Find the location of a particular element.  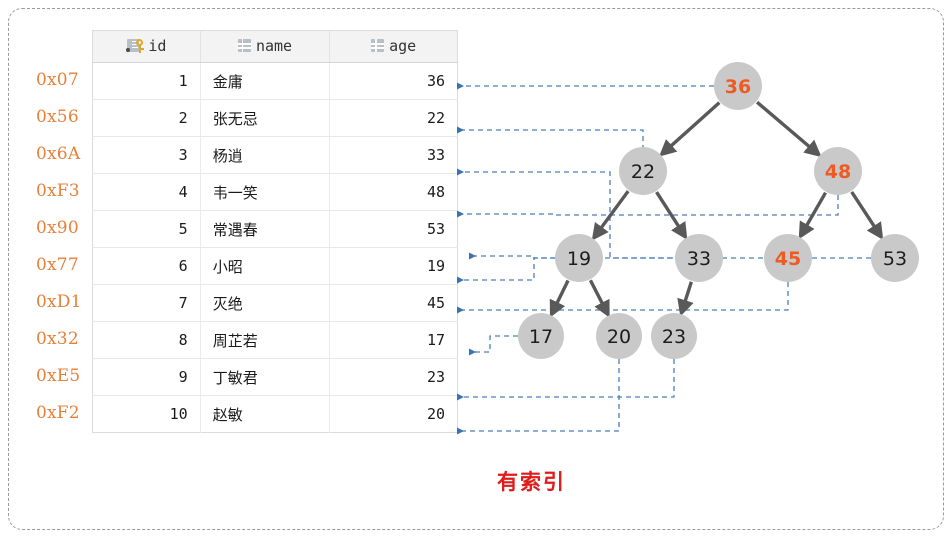

table-row: 10 赵敏 20 is located at coordinates (275, 414).